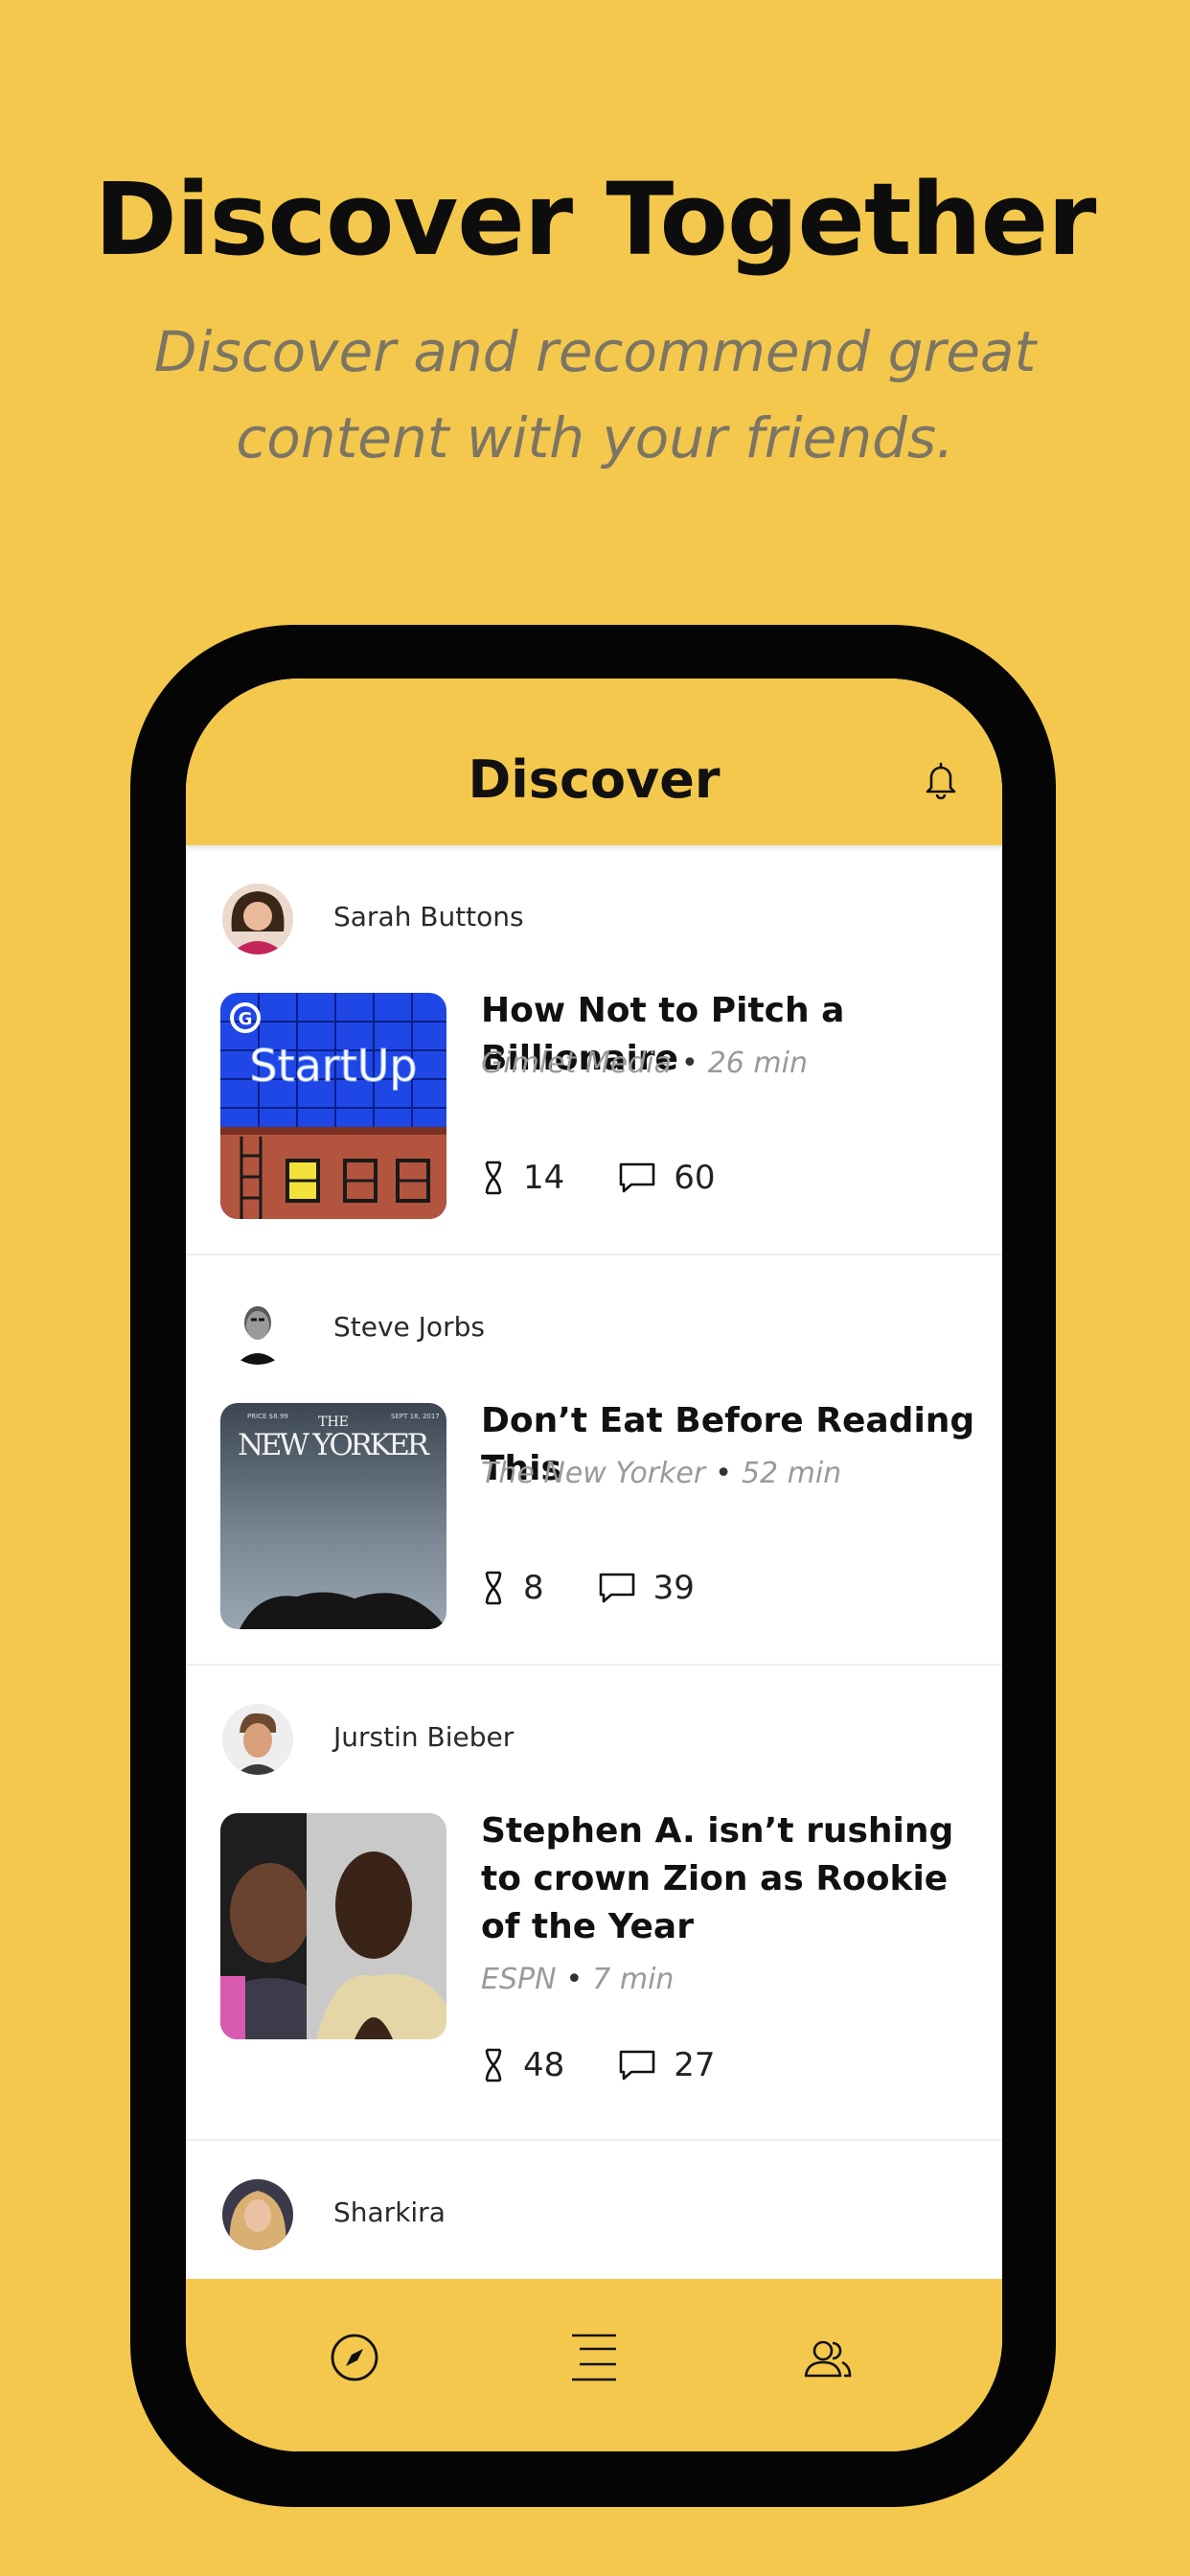 The width and height of the screenshot is (1190, 2576). I want to click on content-meta: The New Yorker • 52 min, so click(662, 1473).